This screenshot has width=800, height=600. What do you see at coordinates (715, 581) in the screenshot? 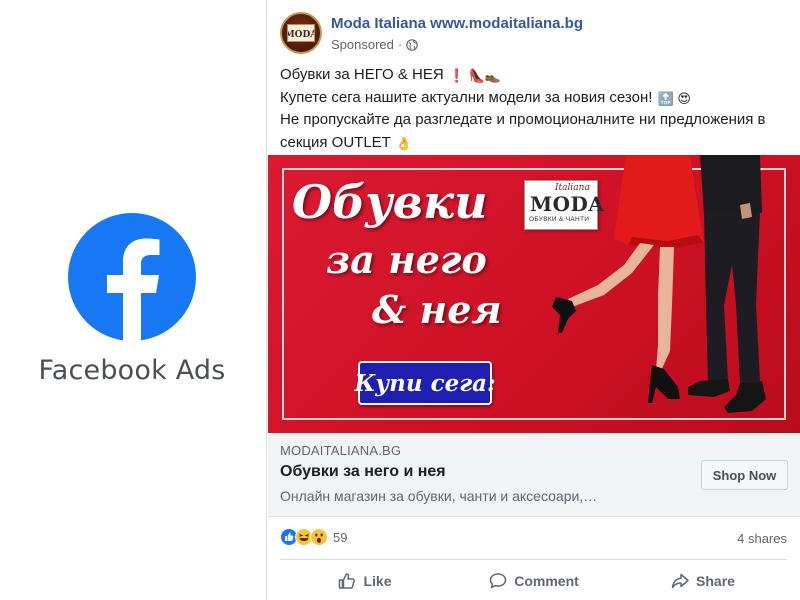
I see `share-label: Share` at bounding box center [715, 581].